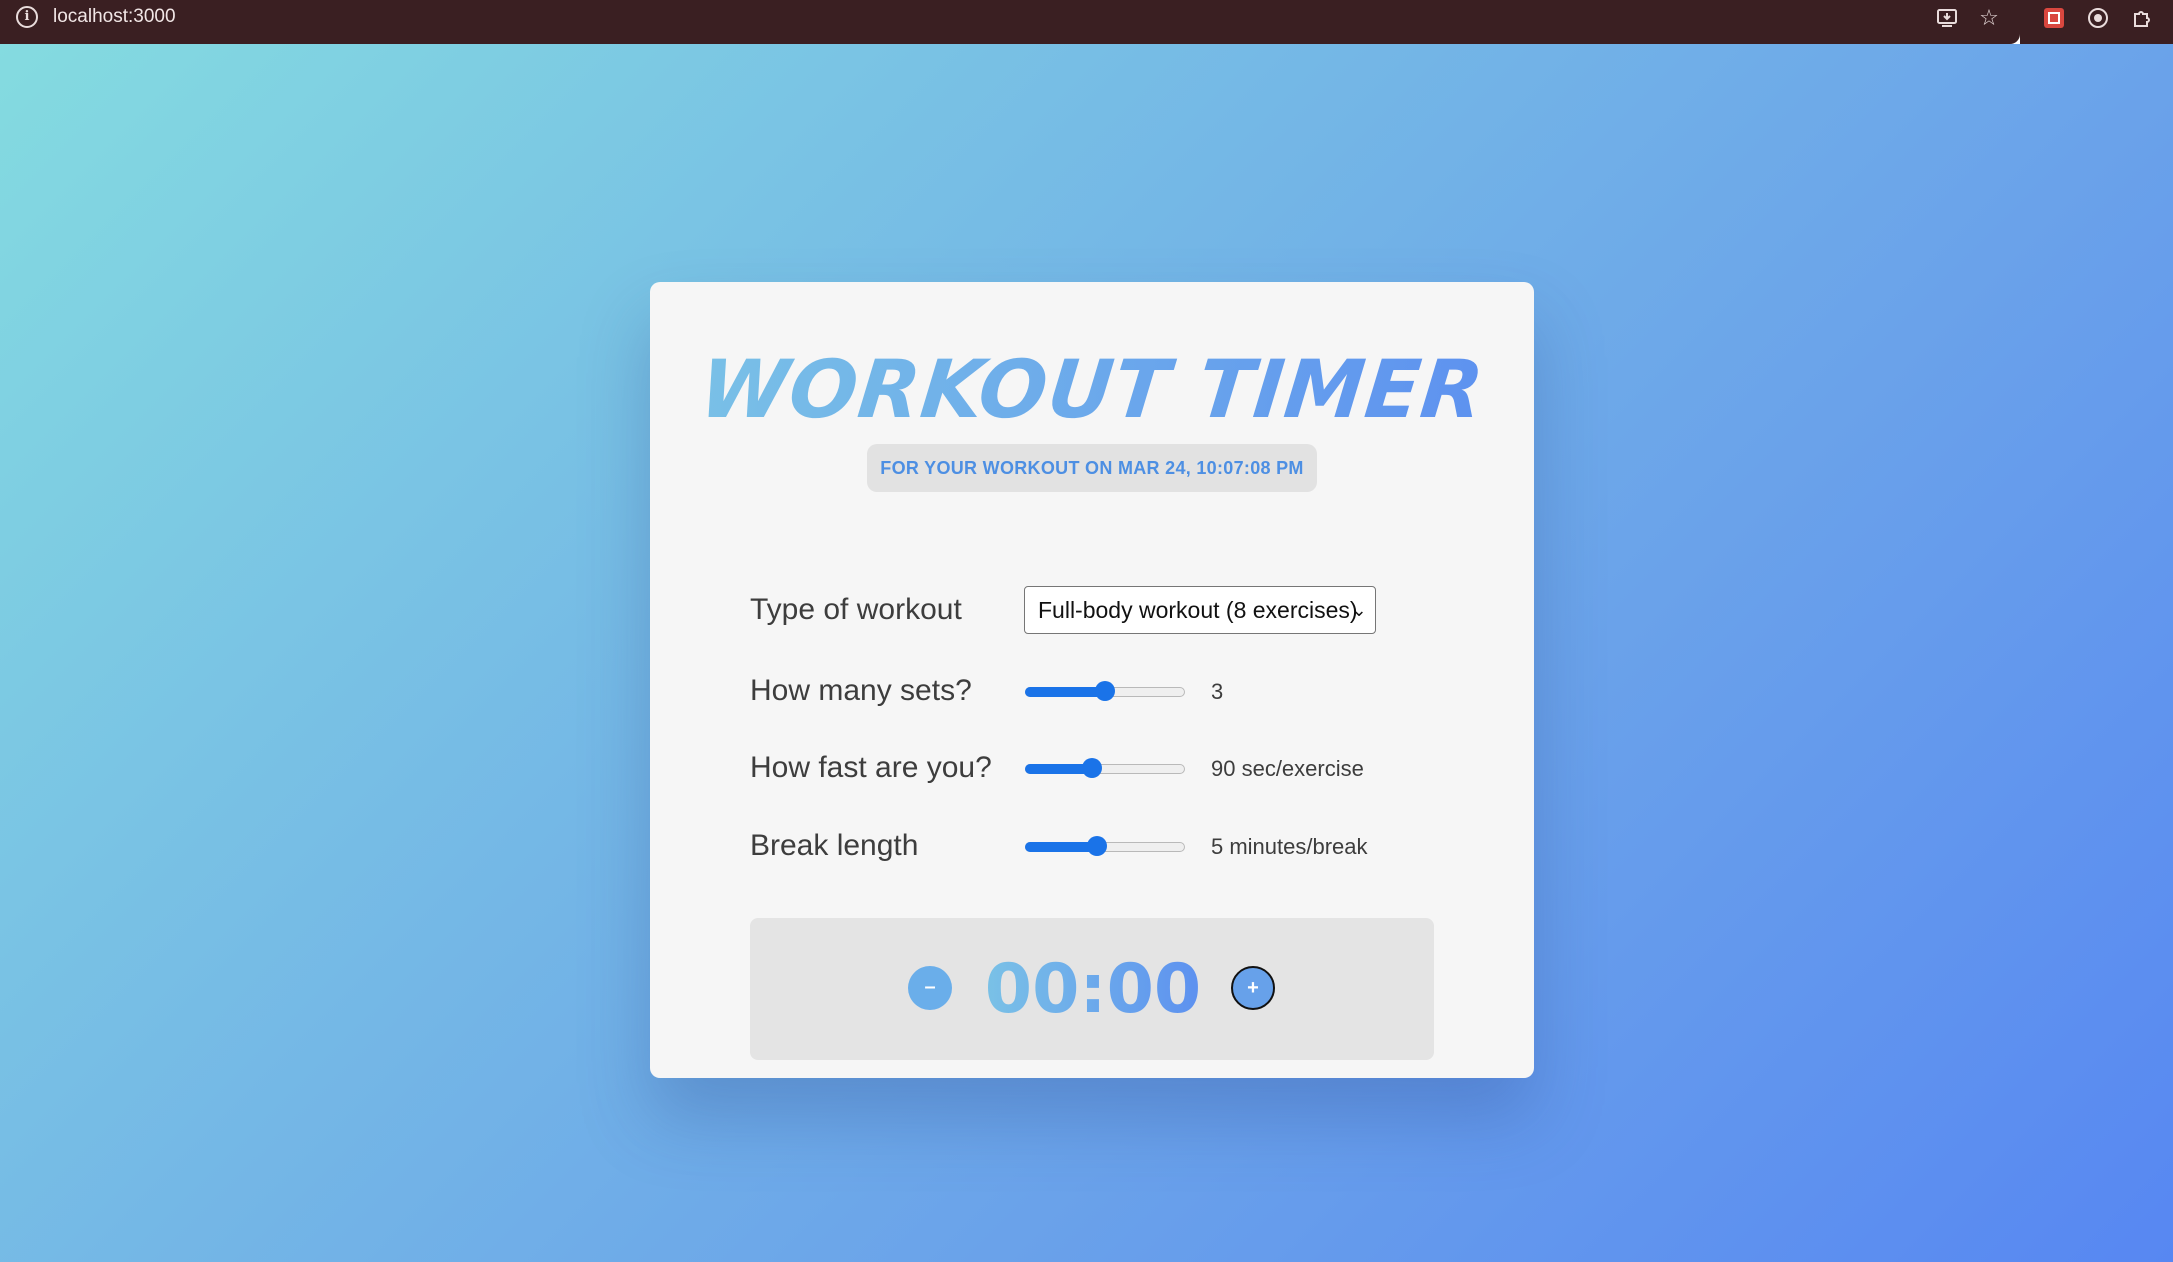 The image size is (2173, 1262). I want to click on workout-date-badge: FOR YOUR WORKOUT ON MAR 24, 10:07:08 PM, so click(1092, 468).